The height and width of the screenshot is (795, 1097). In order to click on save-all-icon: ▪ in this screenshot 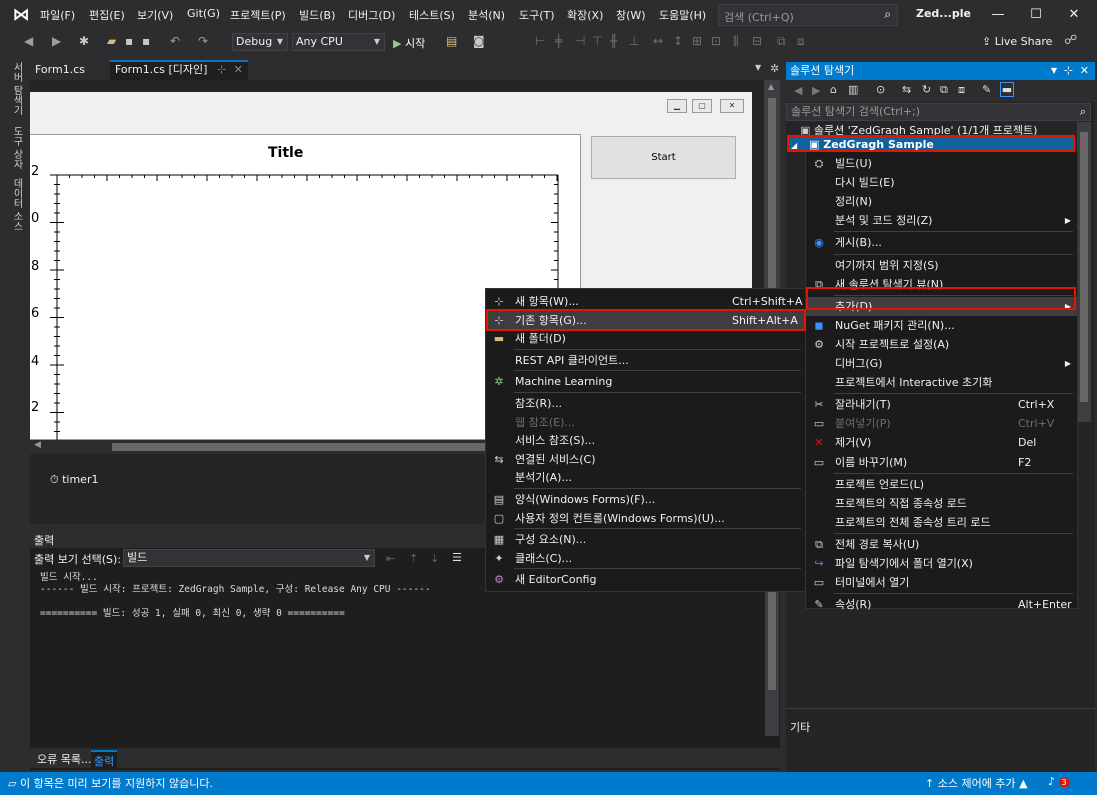, I will do `click(146, 41)`.